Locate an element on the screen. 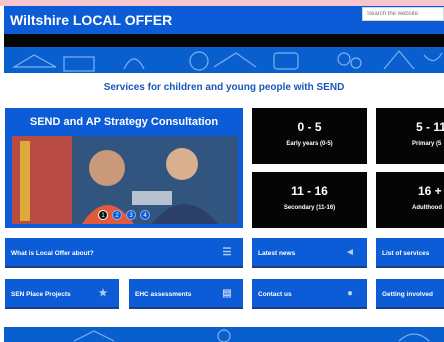 The width and height of the screenshot is (444, 342). link-ehc-assessments: EHC assessments ▤ is located at coordinates (186, 294).